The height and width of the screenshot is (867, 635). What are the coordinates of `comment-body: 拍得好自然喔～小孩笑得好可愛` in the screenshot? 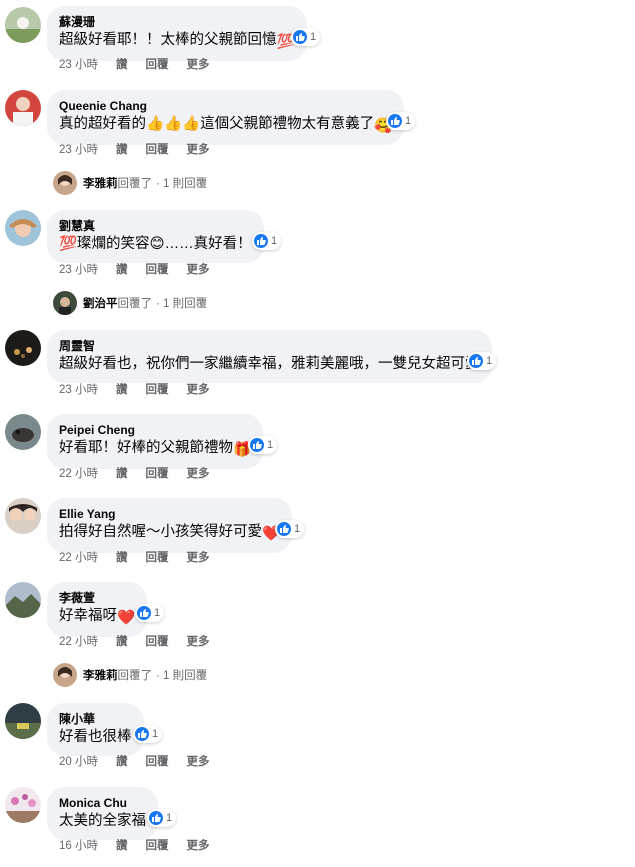 It's located at (160, 532).